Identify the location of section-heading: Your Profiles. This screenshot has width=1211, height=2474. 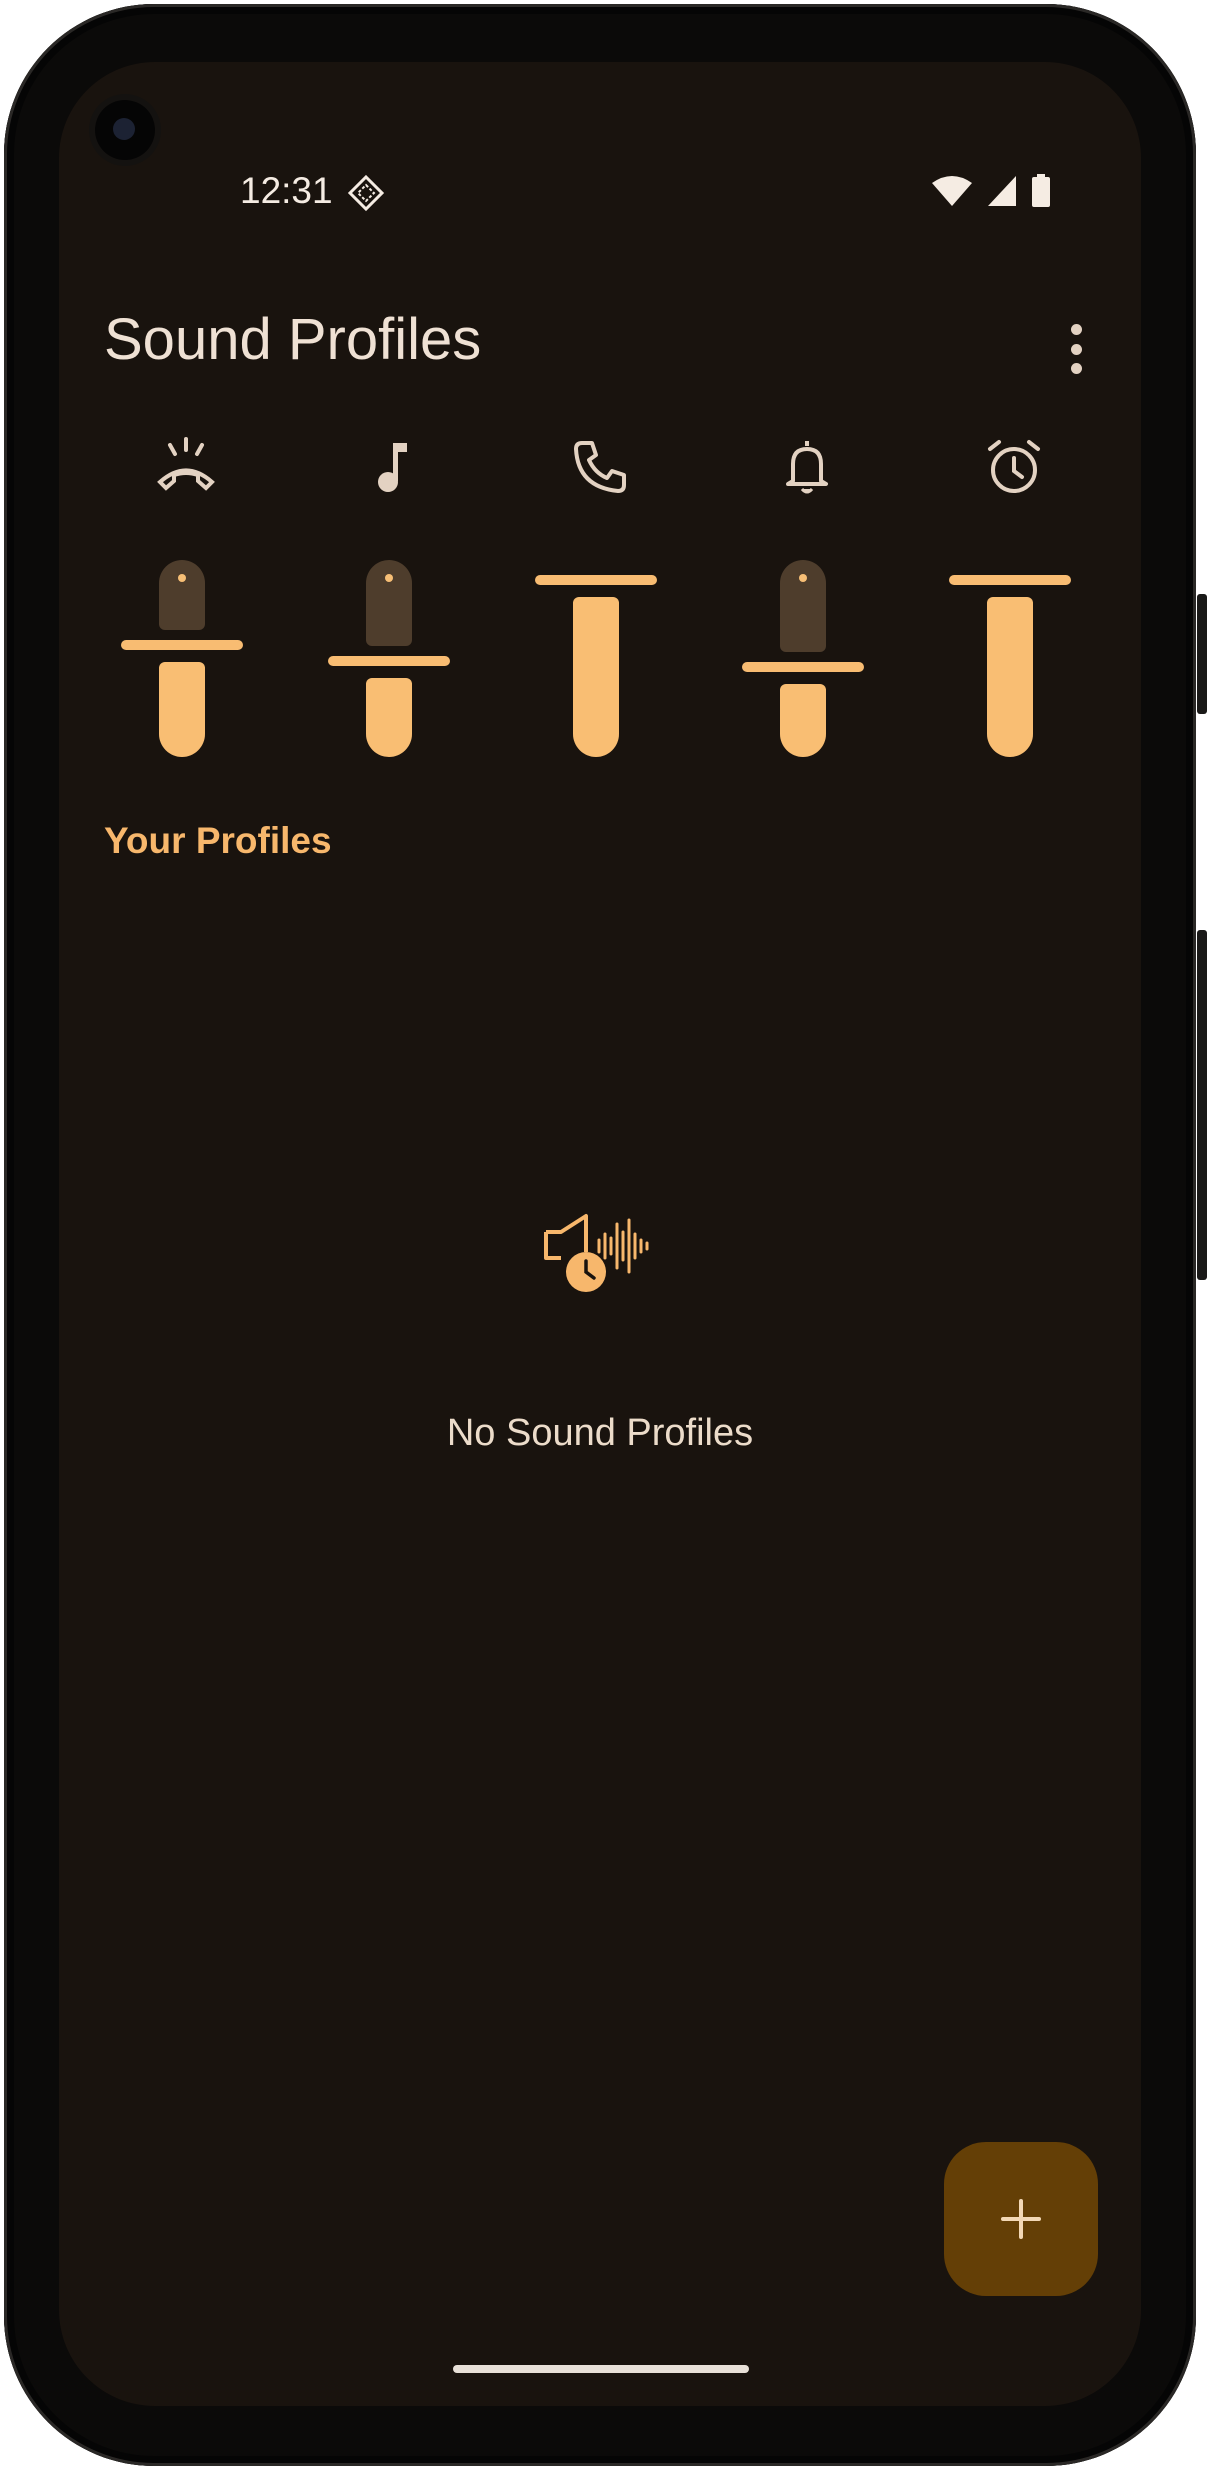
(218, 840).